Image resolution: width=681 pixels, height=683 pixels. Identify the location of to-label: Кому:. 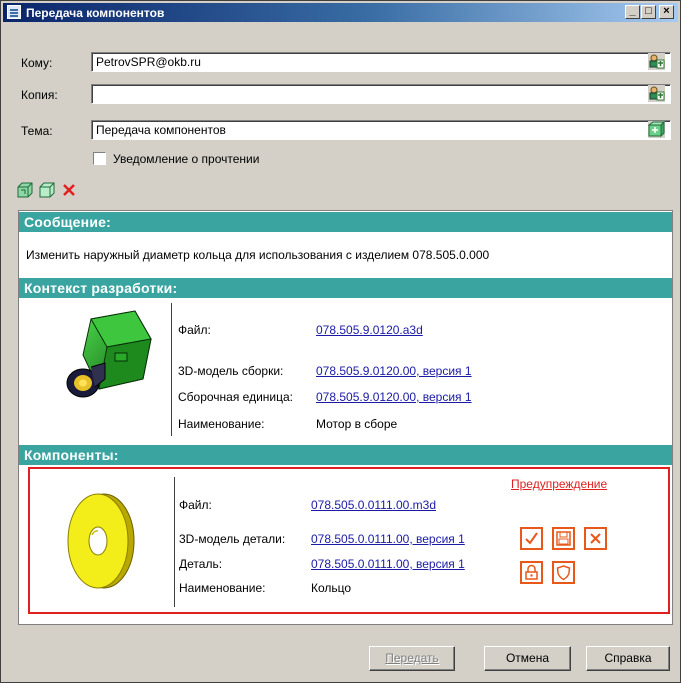
(37, 63).